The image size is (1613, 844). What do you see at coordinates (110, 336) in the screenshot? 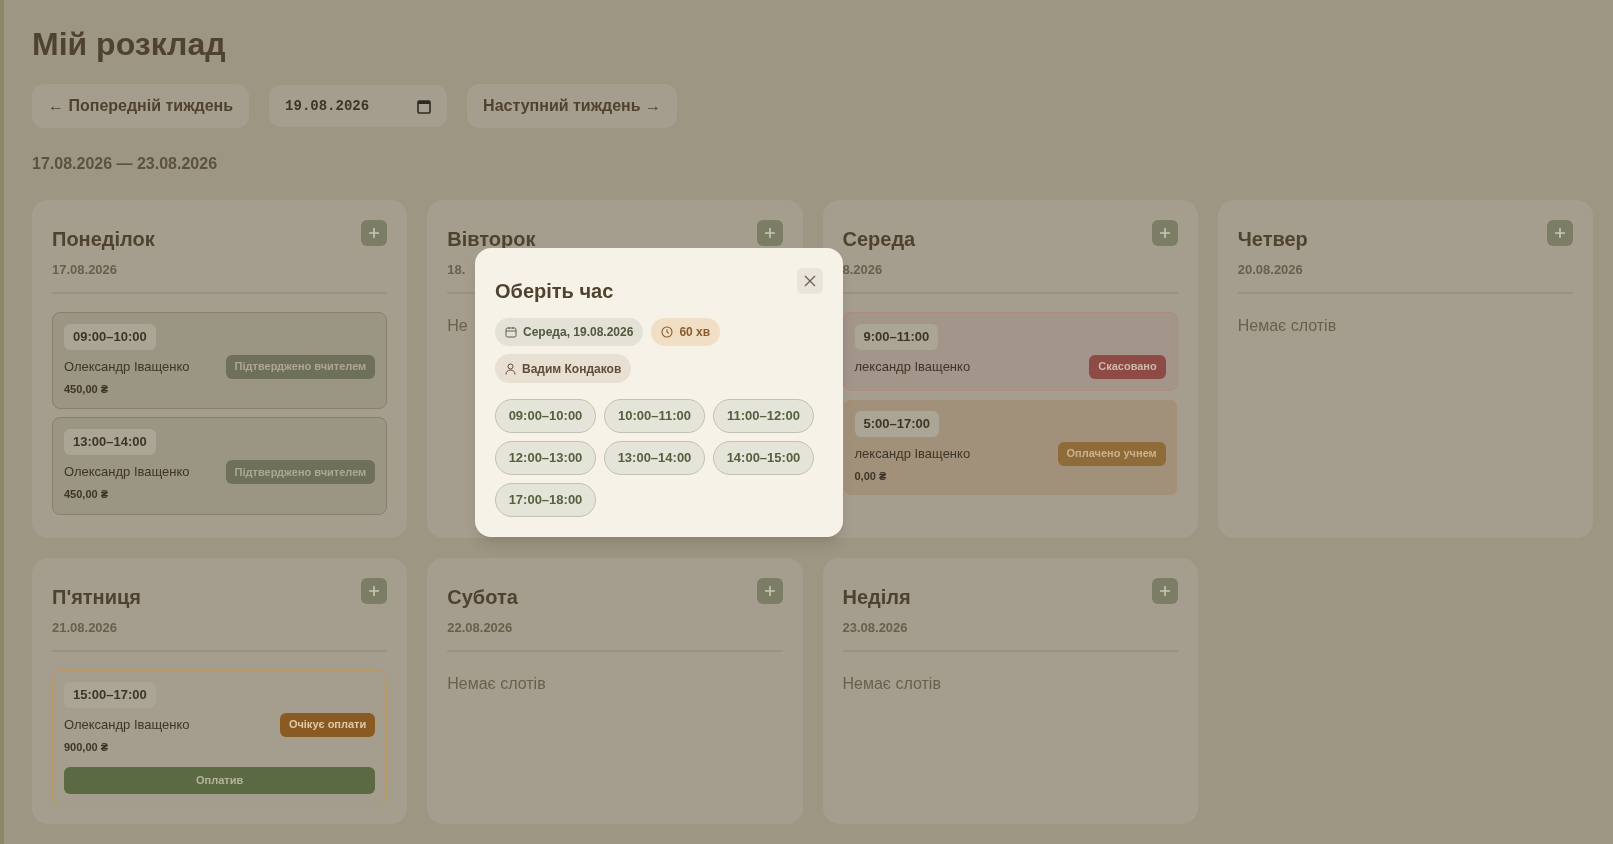
I see `time-chip: 09:00–10:00` at bounding box center [110, 336].